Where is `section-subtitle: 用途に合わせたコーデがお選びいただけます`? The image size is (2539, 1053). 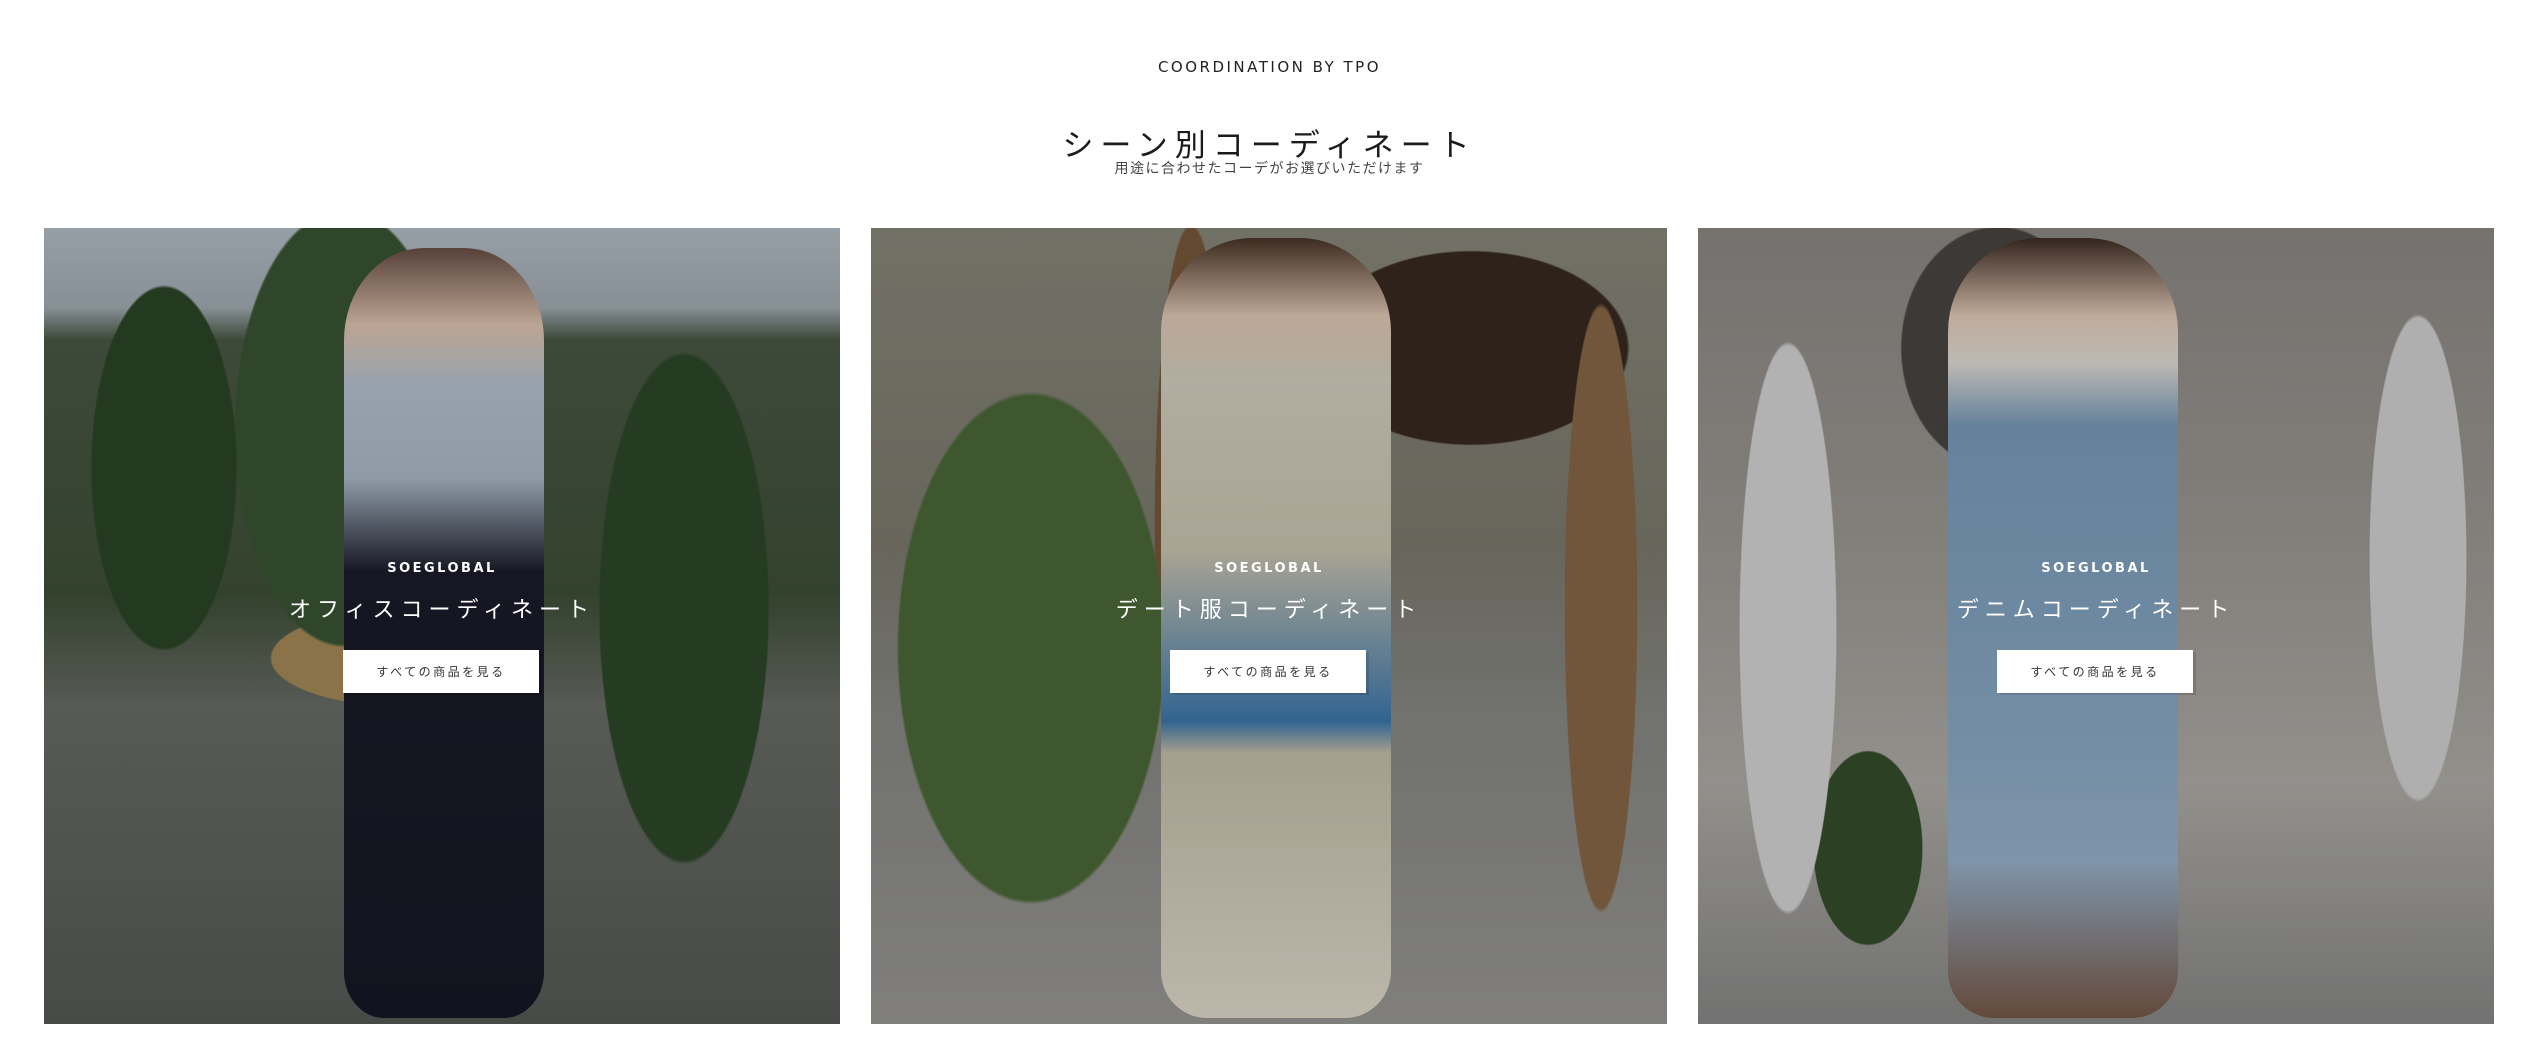 section-subtitle: 用途に合わせたコーデがお選びいただけます is located at coordinates (1269, 169).